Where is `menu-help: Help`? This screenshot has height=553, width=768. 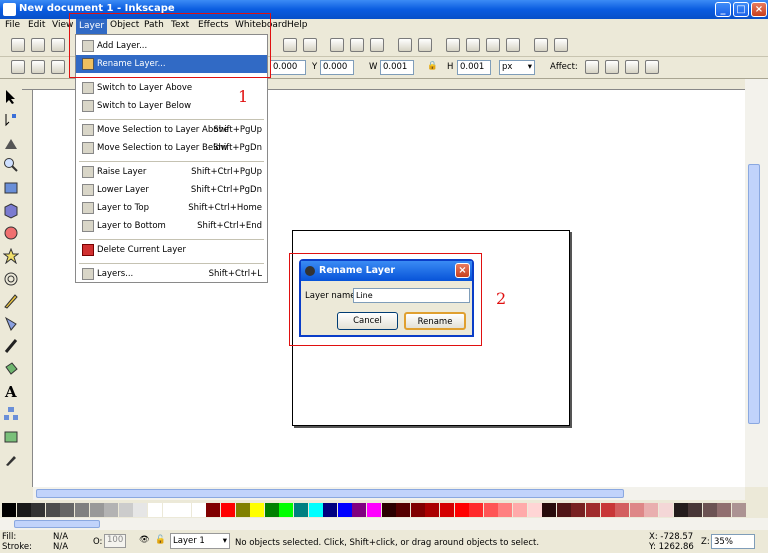 menu-help: Help is located at coordinates (297, 25).